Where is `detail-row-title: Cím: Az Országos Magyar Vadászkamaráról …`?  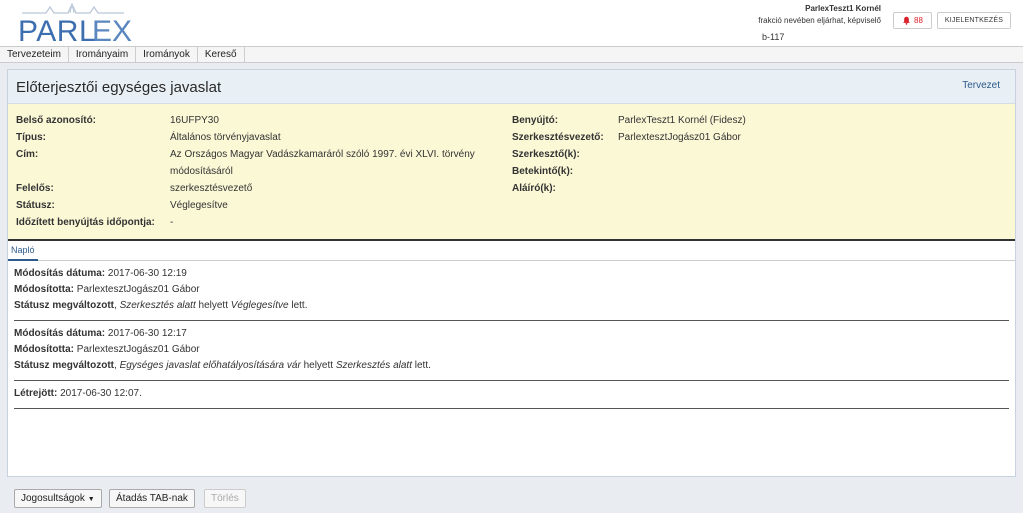 detail-row-title: Cím: Az Országos Magyar Vadászkamaráról … is located at coordinates (253, 163).